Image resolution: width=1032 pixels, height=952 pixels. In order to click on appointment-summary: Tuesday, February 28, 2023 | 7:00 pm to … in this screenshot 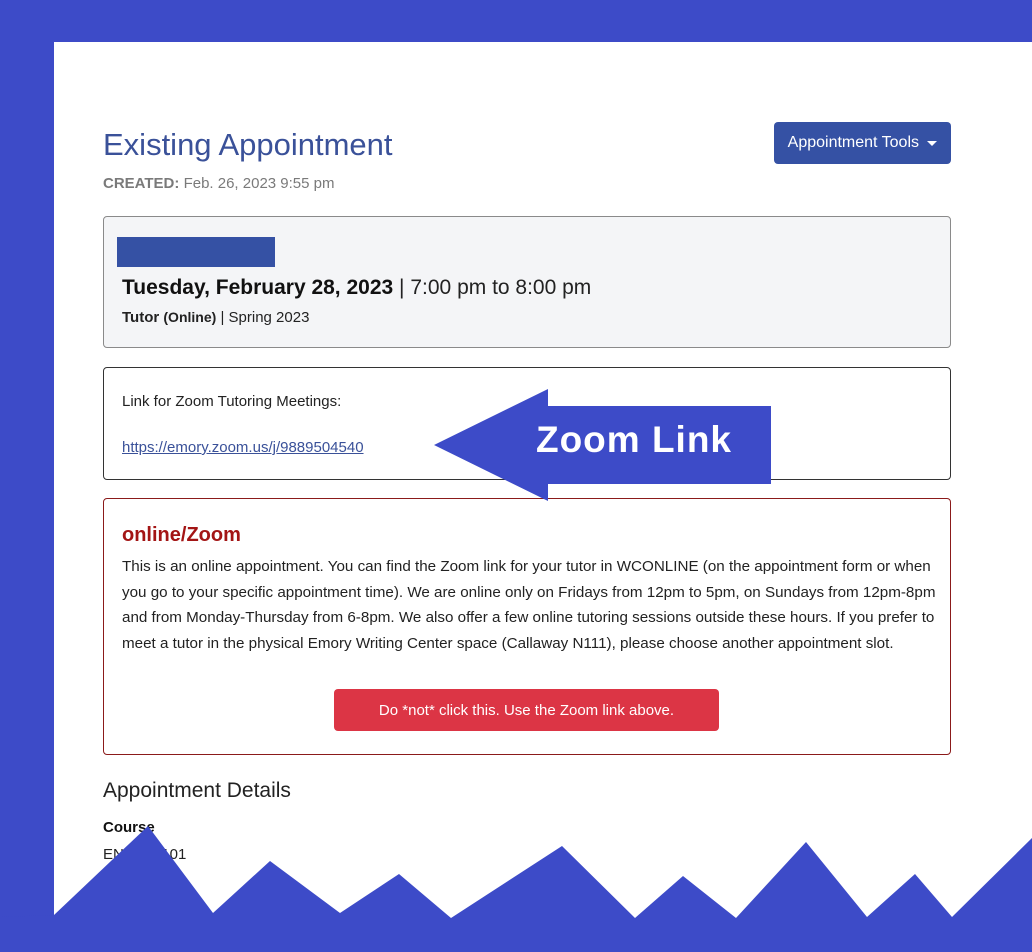, I will do `click(527, 282)`.